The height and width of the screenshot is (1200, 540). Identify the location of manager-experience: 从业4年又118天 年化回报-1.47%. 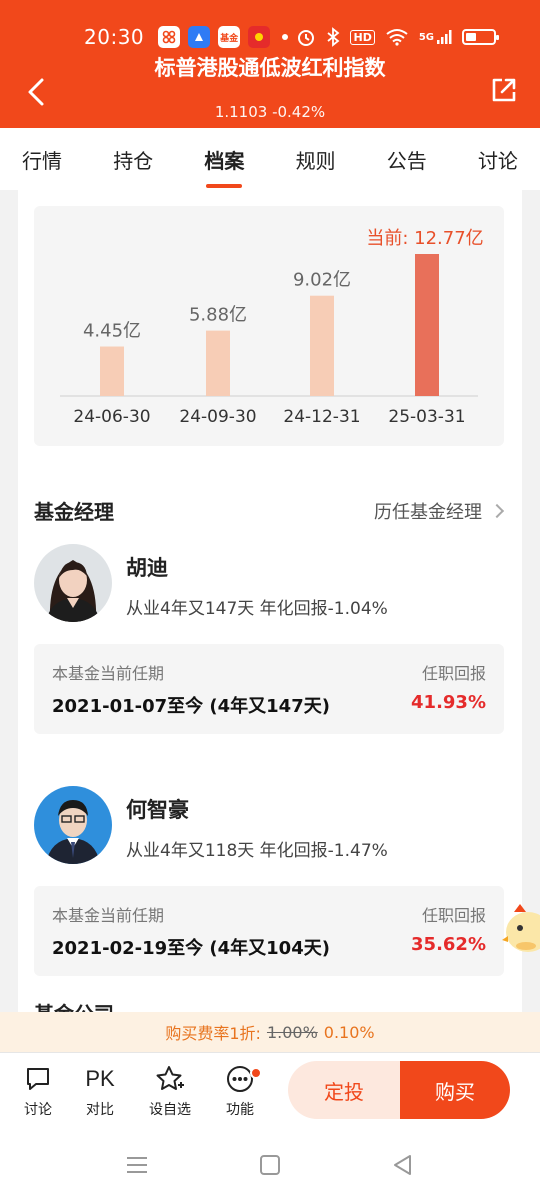
(257, 851).